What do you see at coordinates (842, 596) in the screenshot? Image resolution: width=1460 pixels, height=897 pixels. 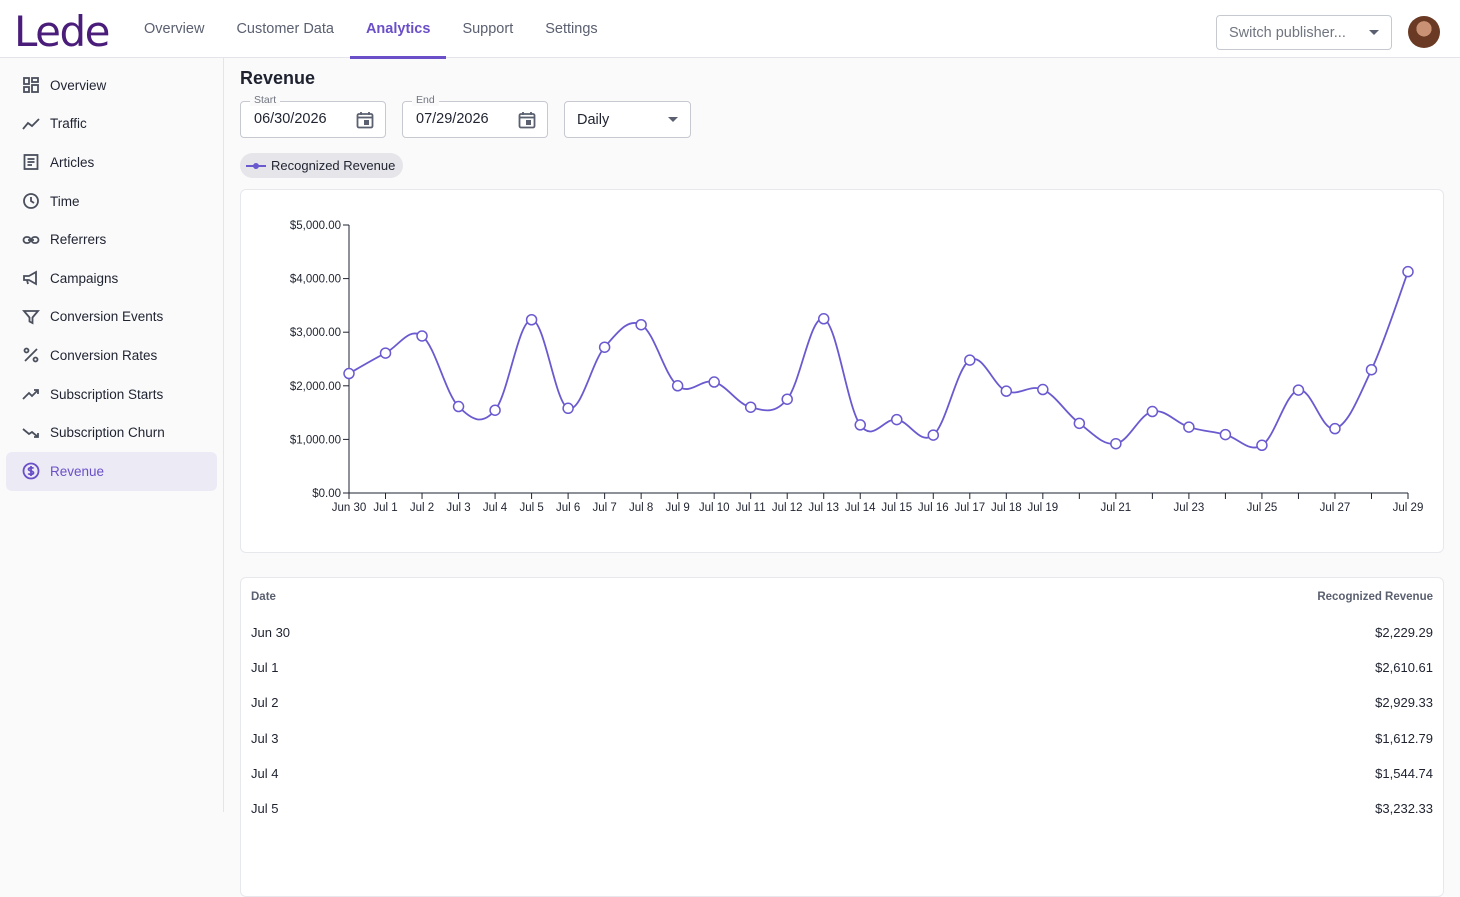 I see `table-header: Date Recognized Revenue` at bounding box center [842, 596].